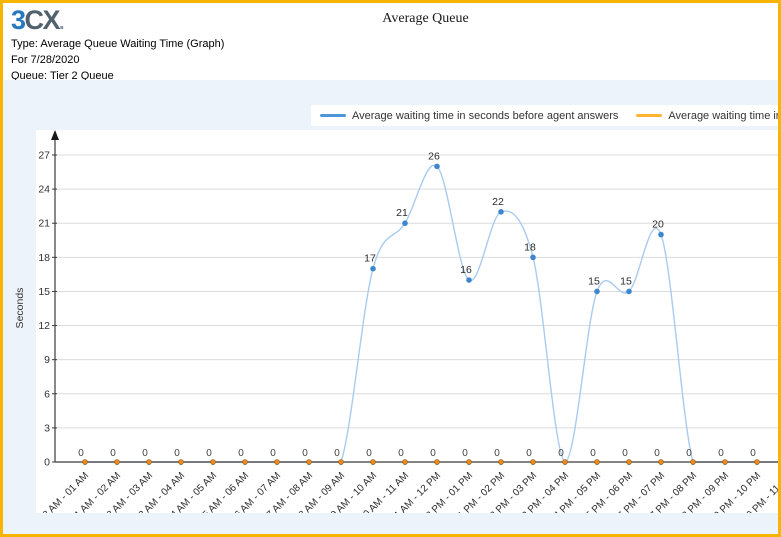 The image size is (781, 537). What do you see at coordinates (42, 20) in the screenshot?
I see `logo-part-cx: CX` at bounding box center [42, 20].